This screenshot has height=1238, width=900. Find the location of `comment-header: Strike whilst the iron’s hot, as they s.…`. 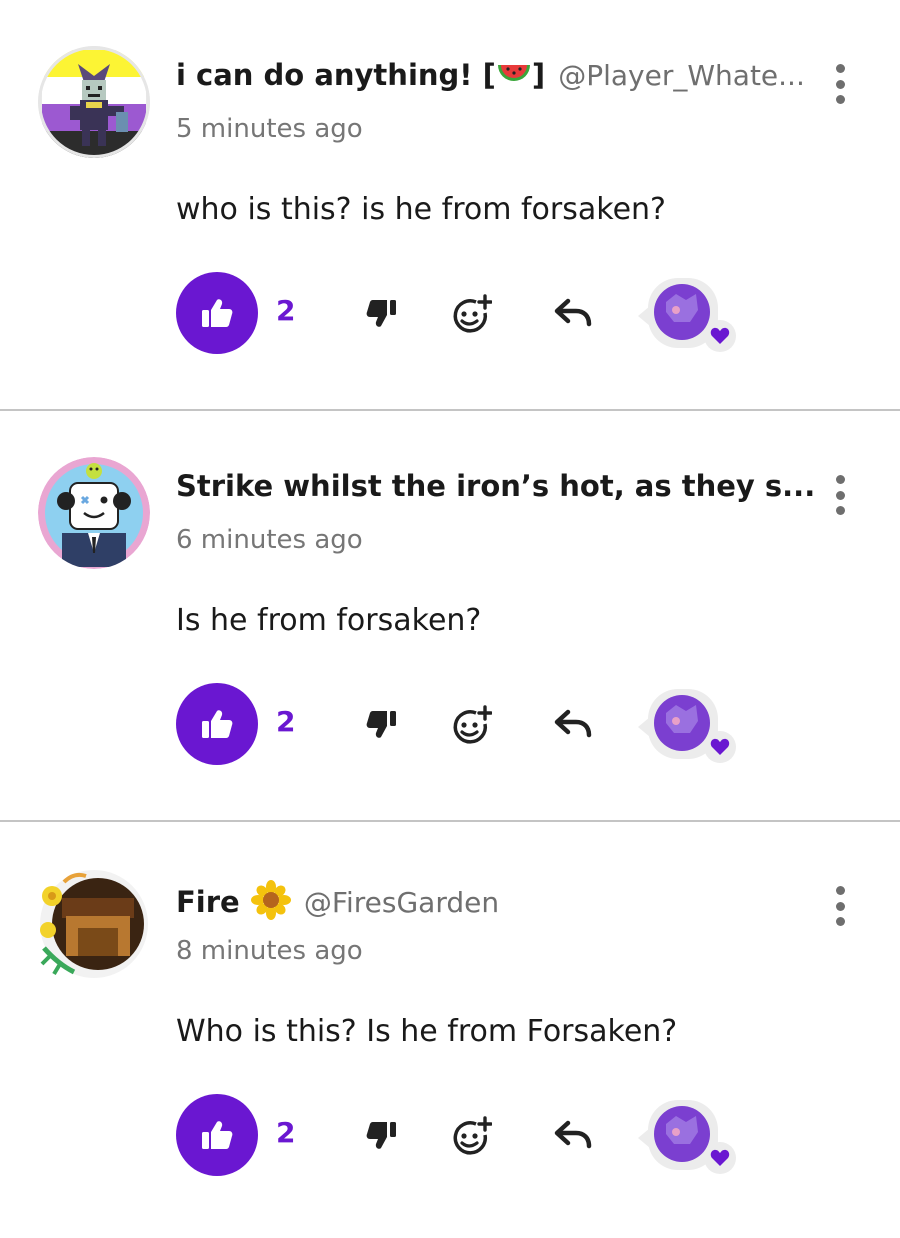

comment-header: Strike whilst the iron’s hot, as they s.… is located at coordinates (496, 486).